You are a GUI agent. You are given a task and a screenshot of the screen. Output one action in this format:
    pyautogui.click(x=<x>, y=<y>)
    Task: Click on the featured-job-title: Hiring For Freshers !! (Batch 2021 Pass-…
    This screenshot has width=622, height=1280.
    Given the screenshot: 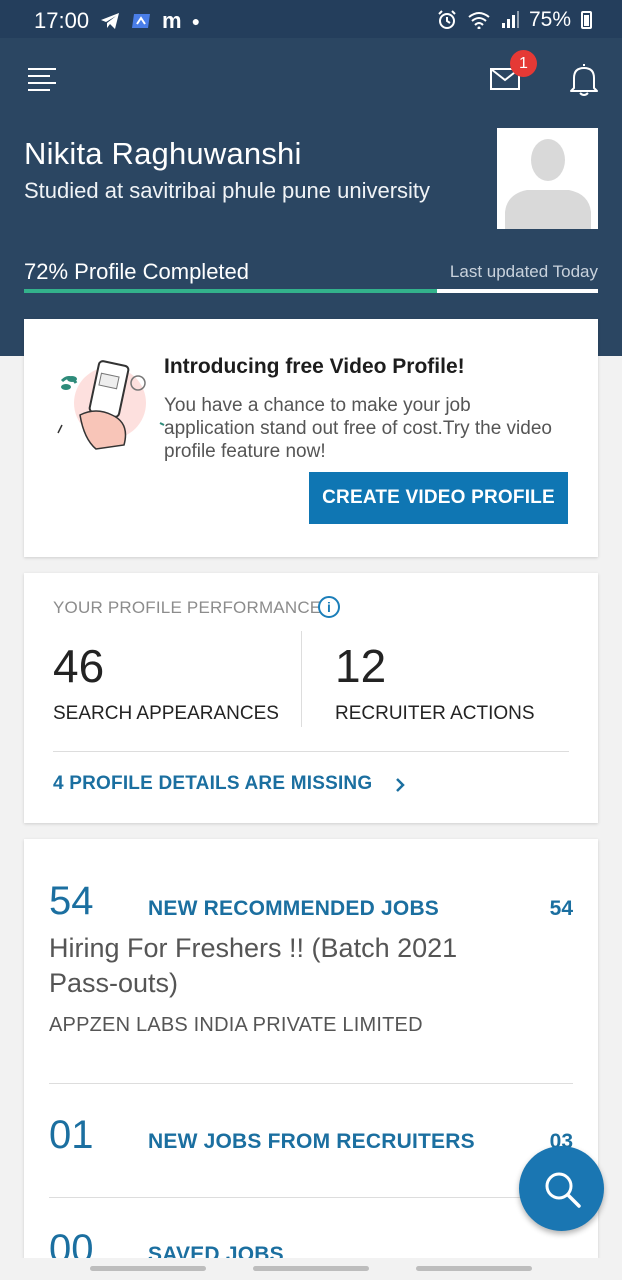 What is the action you would take?
    pyautogui.click(x=284, y=966)
    